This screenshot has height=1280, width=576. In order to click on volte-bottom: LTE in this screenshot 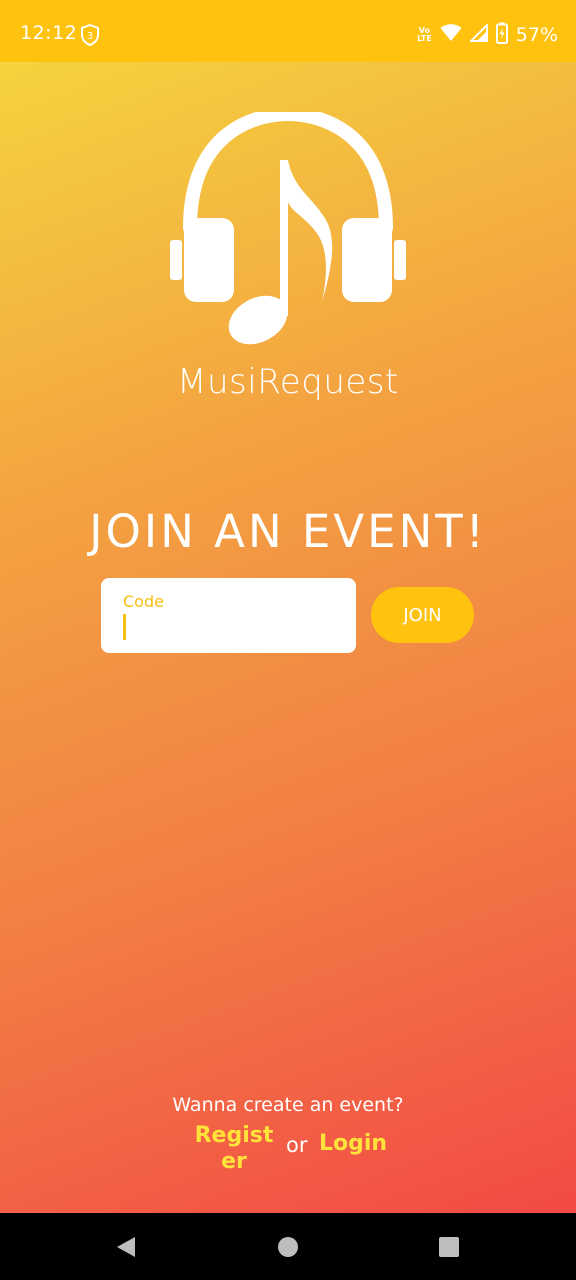, I will do `click(424, 38)`.